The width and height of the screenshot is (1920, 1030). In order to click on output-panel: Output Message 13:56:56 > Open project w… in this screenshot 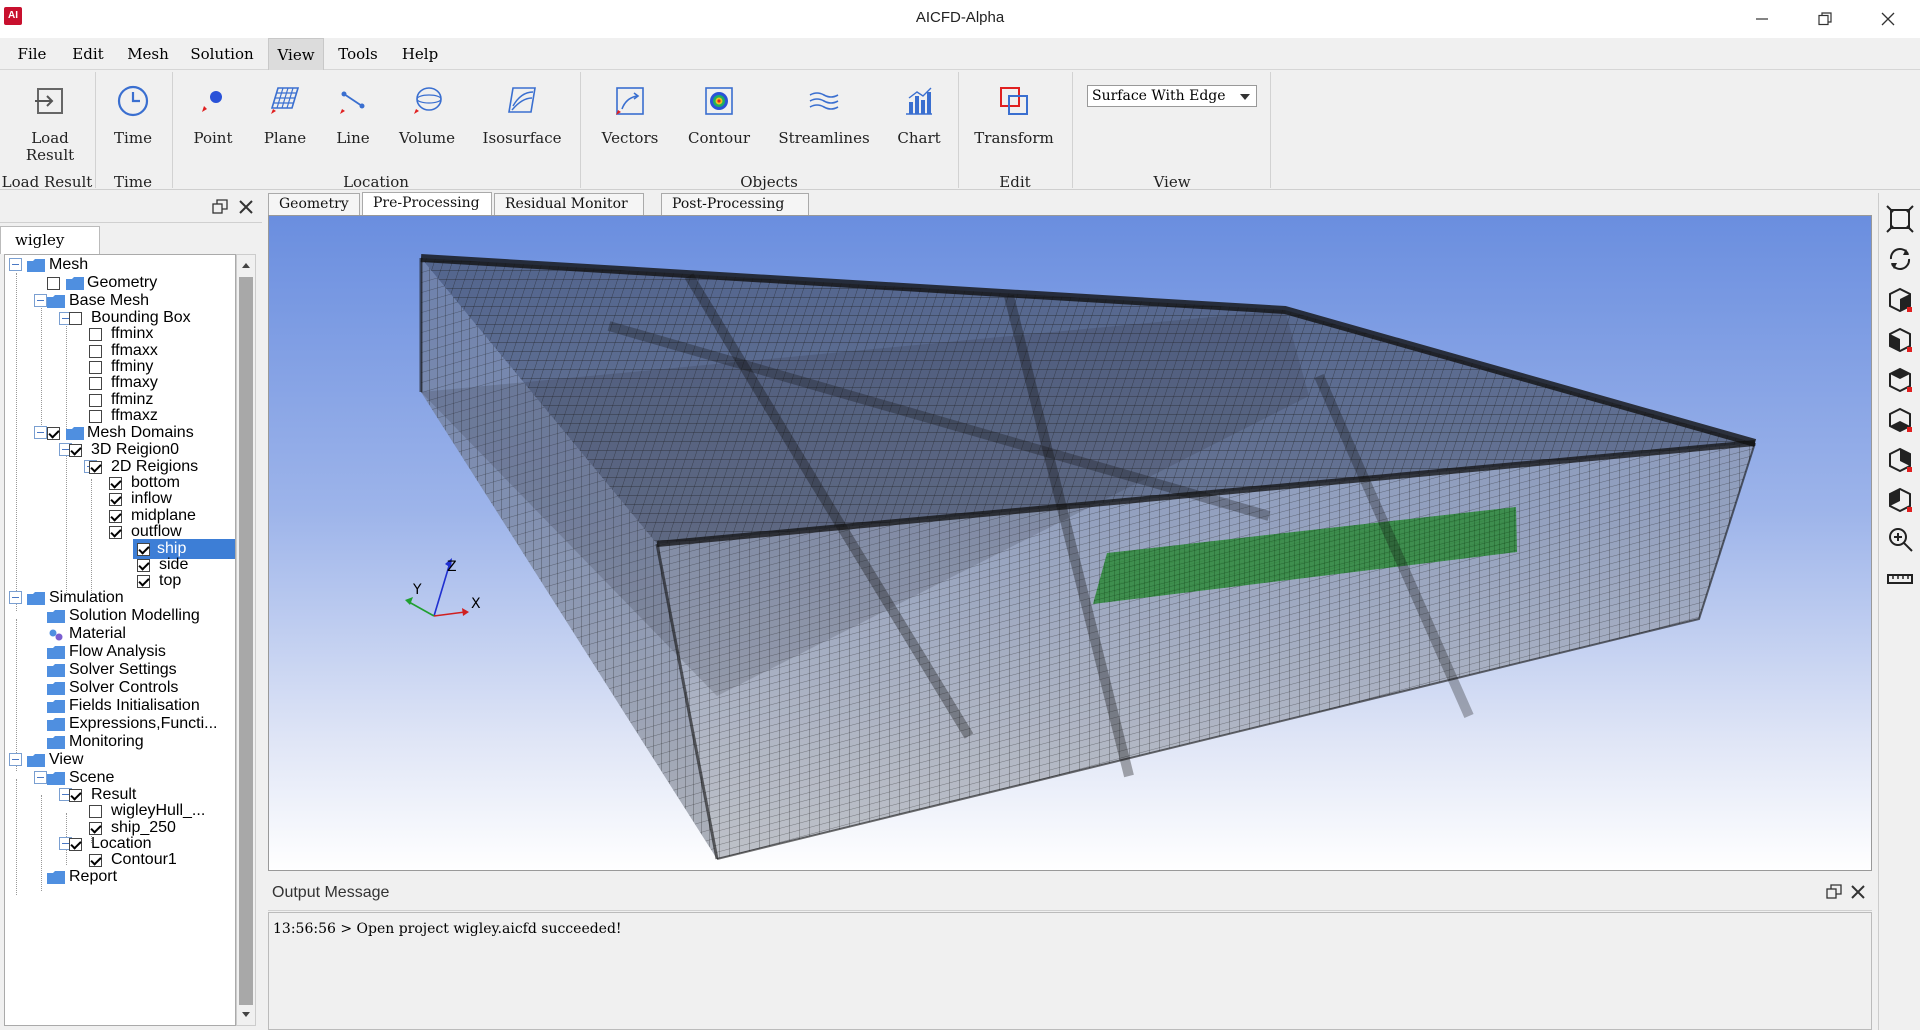, I will do `click(1070, 953)`.